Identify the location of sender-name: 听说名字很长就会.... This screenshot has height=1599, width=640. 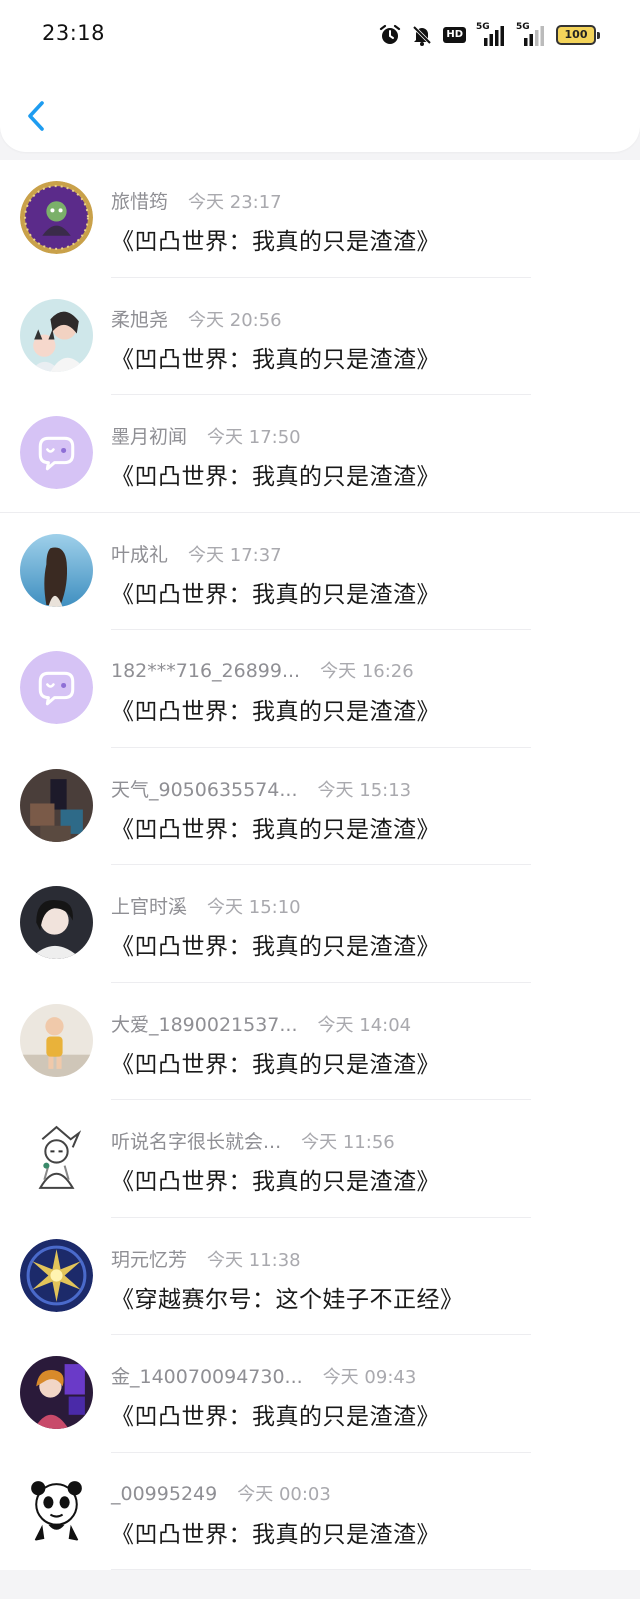
(196, 1142).